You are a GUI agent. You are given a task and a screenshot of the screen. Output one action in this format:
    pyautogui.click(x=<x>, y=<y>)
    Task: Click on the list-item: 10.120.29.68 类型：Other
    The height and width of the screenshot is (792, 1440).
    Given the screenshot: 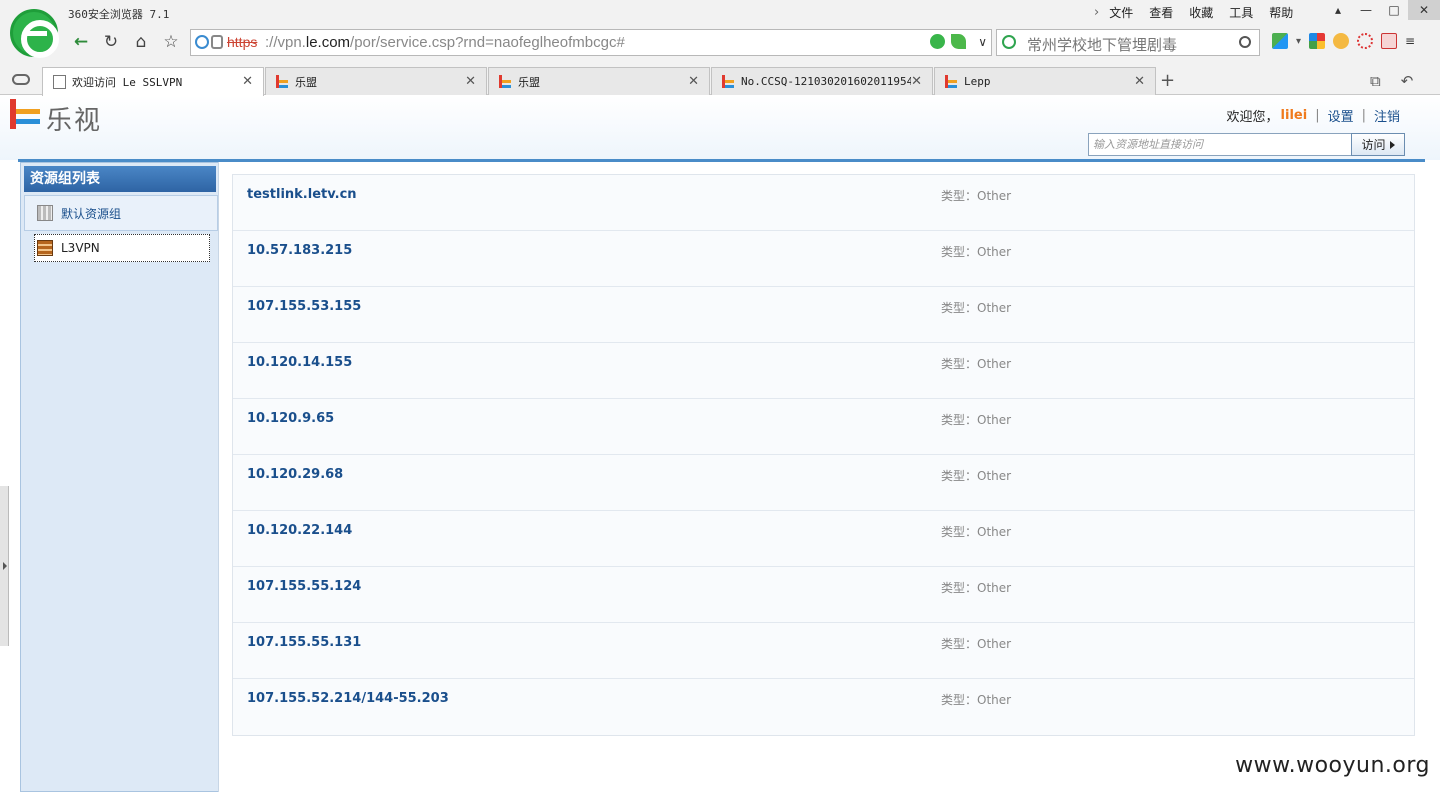 What is the action you would take?
    pyautogui.click(x=823, y=483)
    